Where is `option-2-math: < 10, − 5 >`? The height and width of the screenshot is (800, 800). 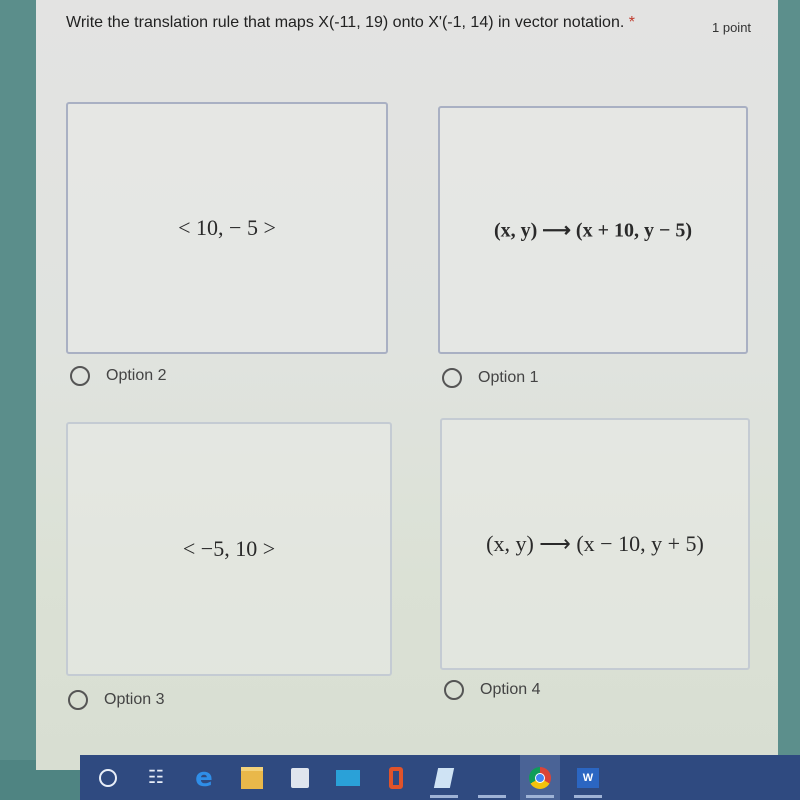 option-2-math: < 10, − 5 > is located at coordinates (227, 227).